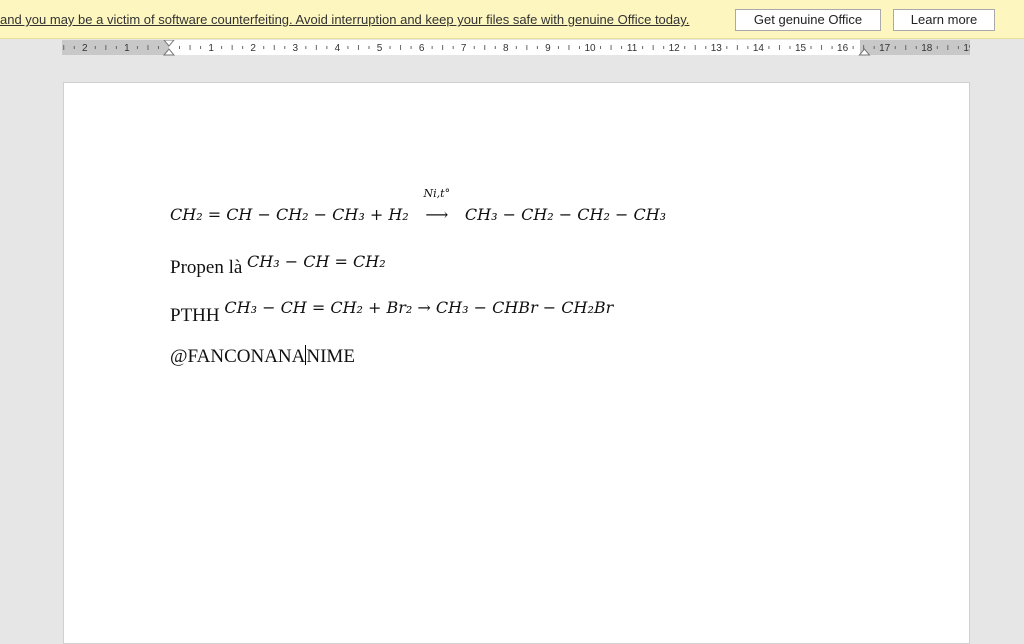 Image resolution: width=1024 pixels, height=644 pixels. I want to click on ruler-number: 11, so click(632, 48).